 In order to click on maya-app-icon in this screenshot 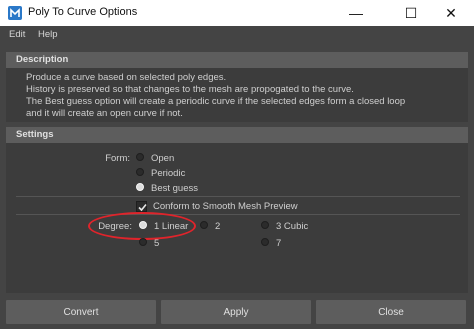, I will do `click(15, 13)`.